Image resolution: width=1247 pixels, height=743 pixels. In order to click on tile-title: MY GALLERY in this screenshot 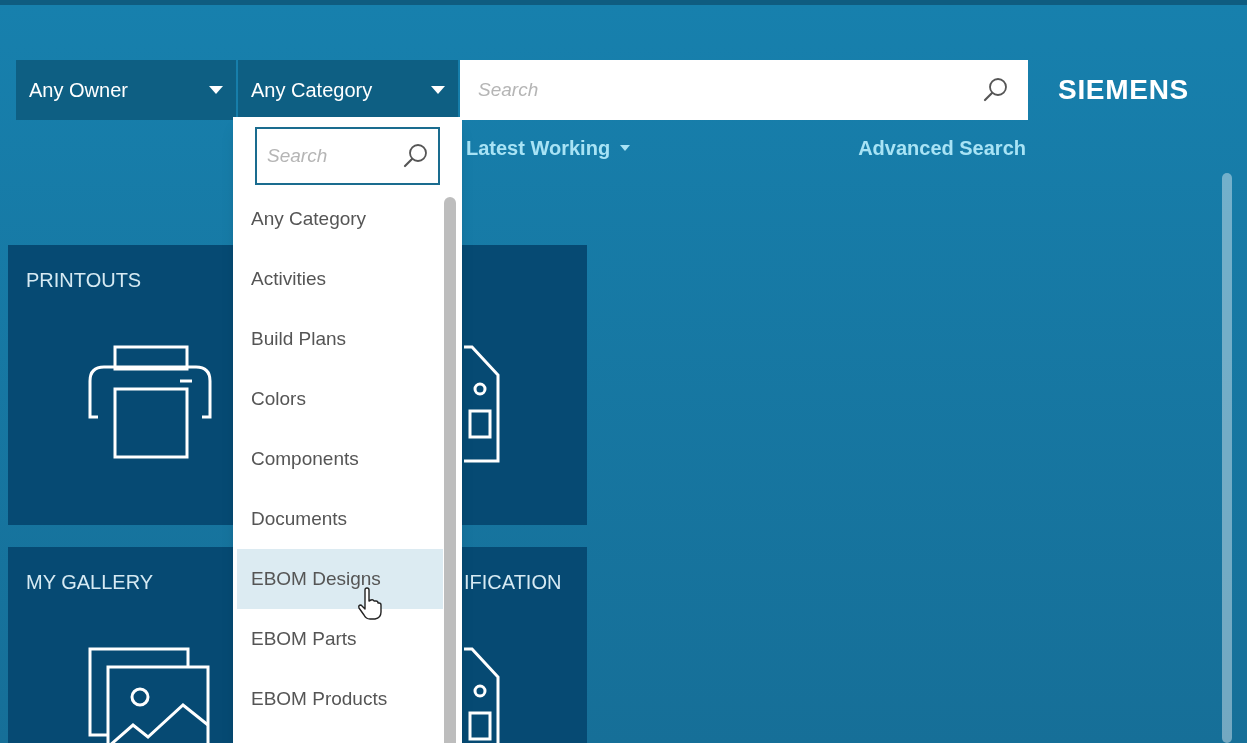, I will do `click(90, 582)`.